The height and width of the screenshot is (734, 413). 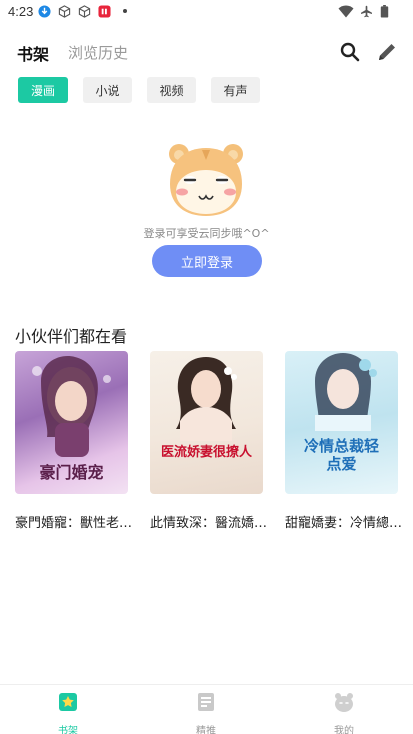 What do you see at coordinates (366, 11) in the screenshot?
I see `airplane-mode-icon` at bounding box center [366, 11].